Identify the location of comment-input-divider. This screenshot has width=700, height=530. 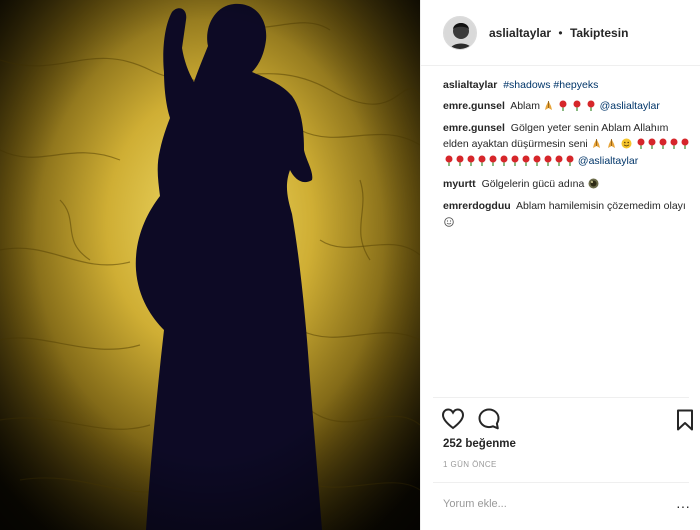
(561, 482).